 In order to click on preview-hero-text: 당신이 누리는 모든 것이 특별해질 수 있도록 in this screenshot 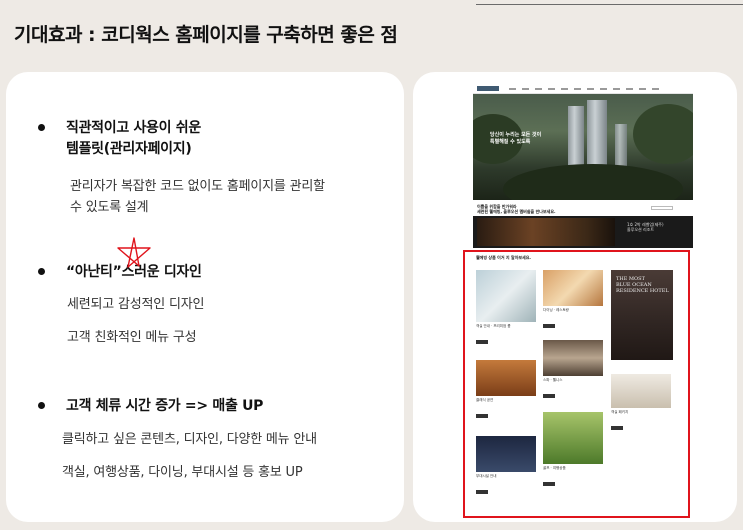, I will do `click(516, 138)`.